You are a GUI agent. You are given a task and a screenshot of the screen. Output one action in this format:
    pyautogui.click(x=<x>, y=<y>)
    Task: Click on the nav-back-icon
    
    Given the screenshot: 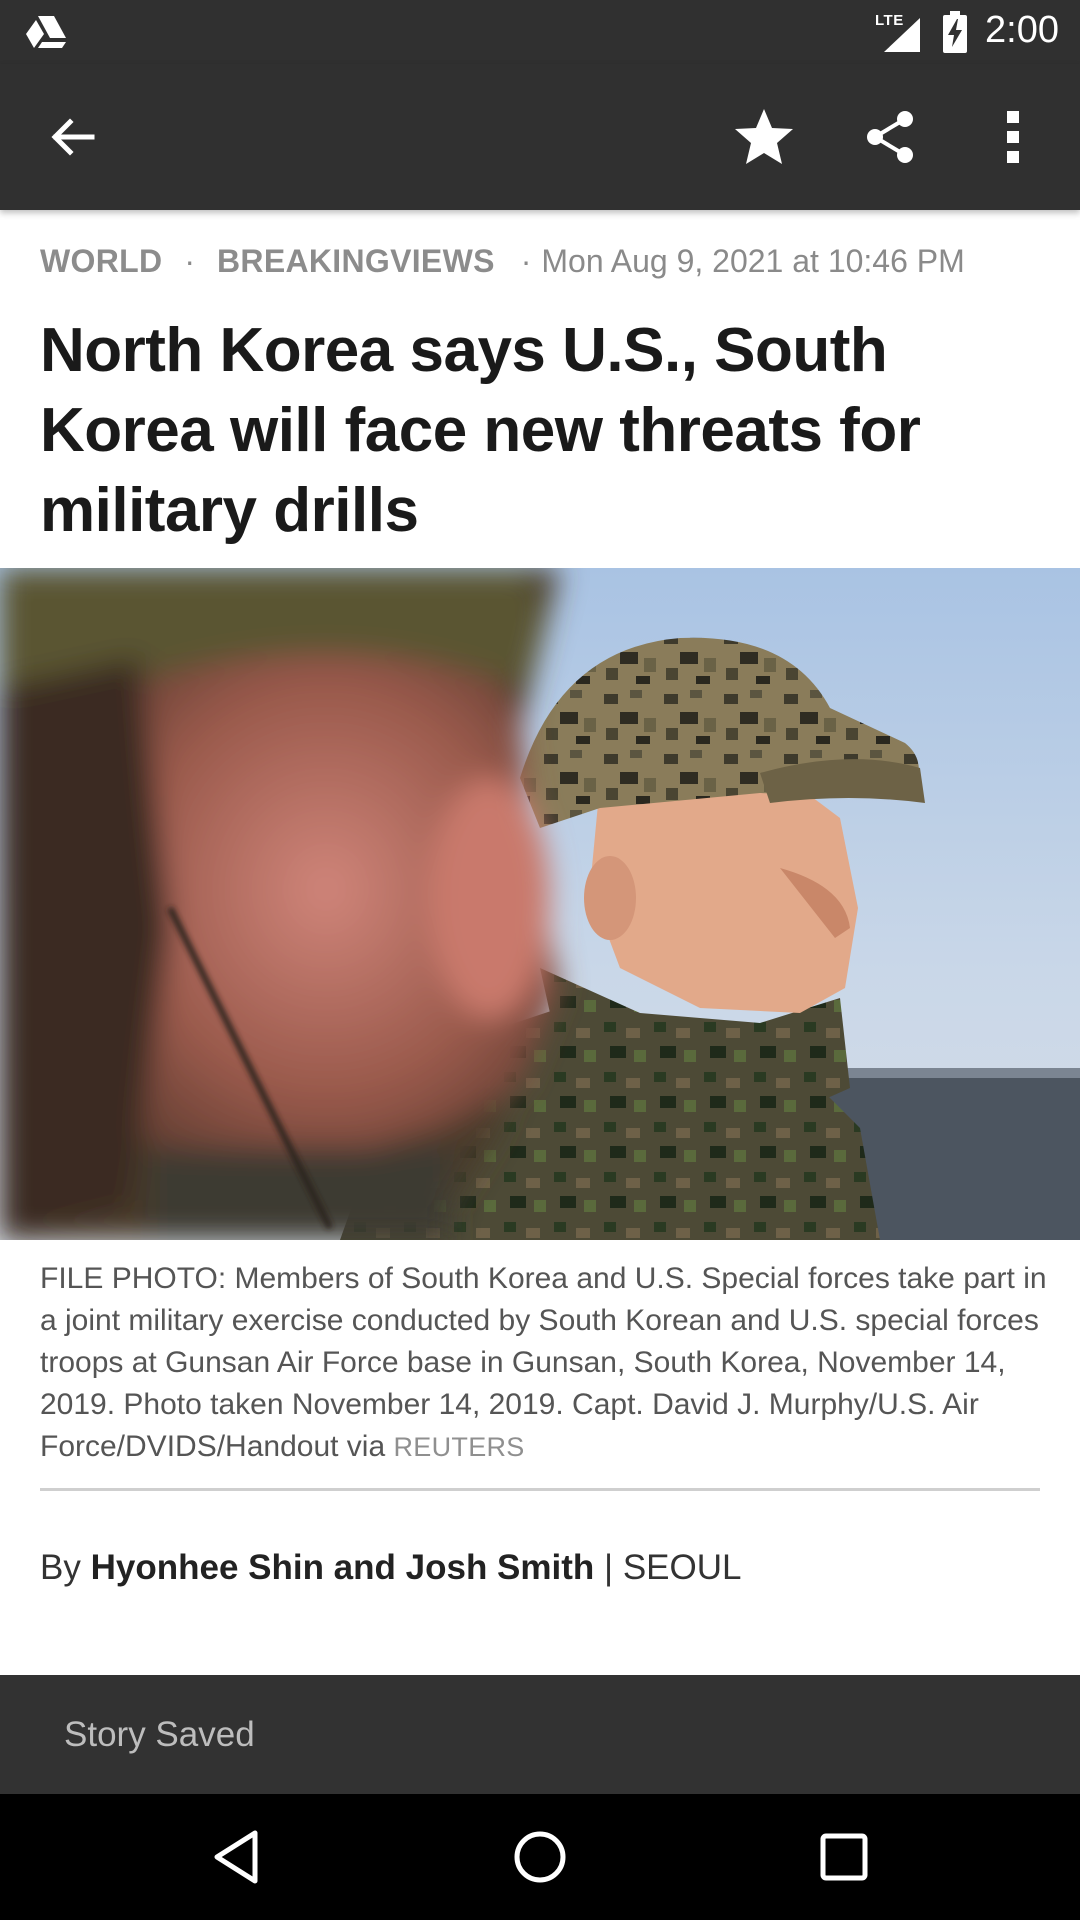 What is the action you would take?
    pyautogui.click(x=236, y=1857)
    